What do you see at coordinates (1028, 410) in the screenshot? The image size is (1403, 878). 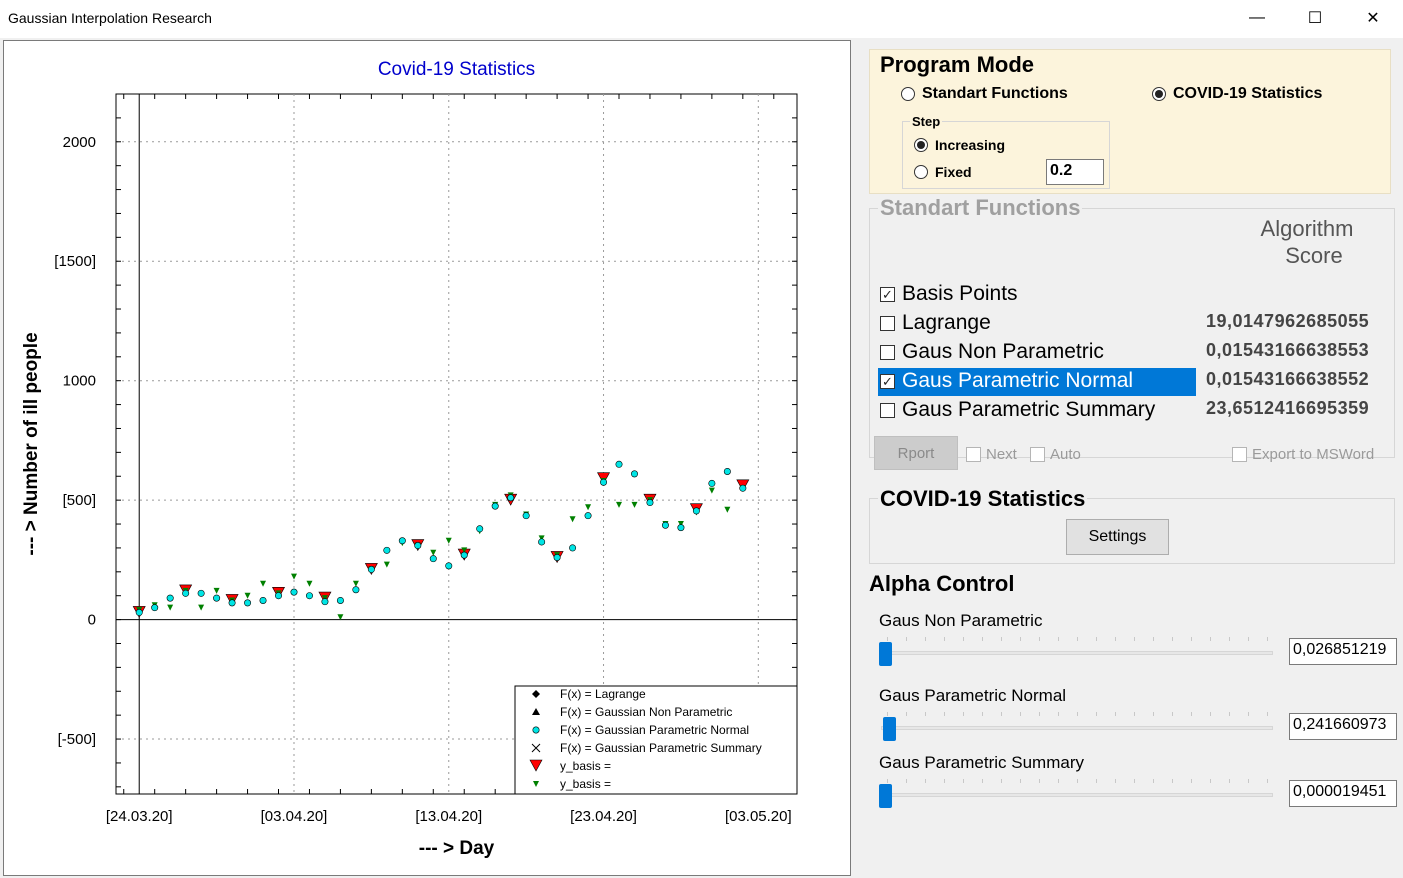 I see `function-label: Gaus Parametric Summary` at bounding box center [1028, 410].